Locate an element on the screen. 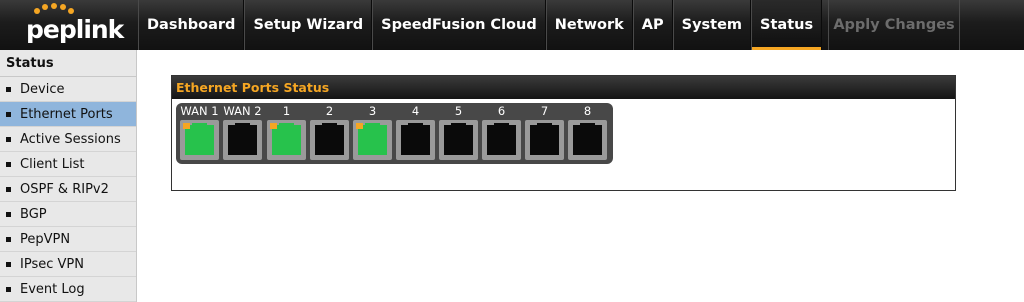  sidebar-item-ipsec-vpn: IPsec VPN is located at coordinates (68, 264).